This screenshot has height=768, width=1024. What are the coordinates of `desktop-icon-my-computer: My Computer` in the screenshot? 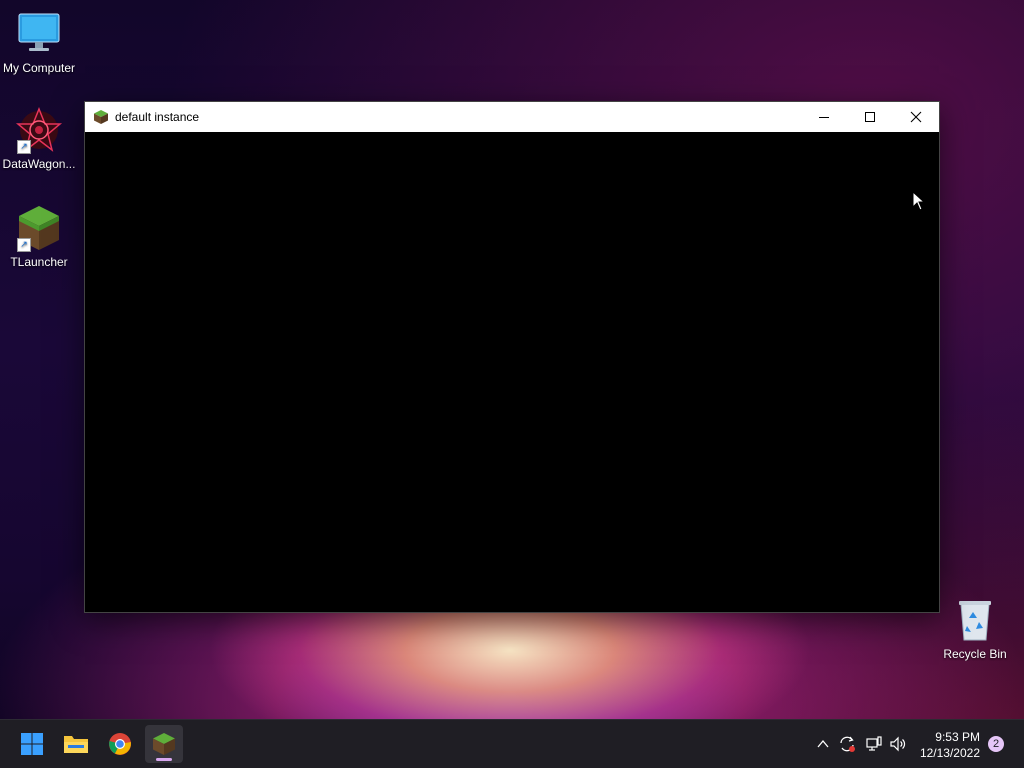 It's located at (39, 42).